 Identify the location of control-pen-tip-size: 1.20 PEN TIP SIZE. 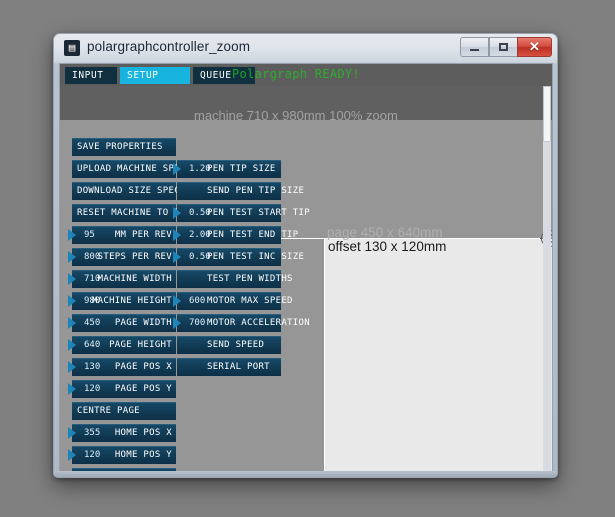
(227, 169).